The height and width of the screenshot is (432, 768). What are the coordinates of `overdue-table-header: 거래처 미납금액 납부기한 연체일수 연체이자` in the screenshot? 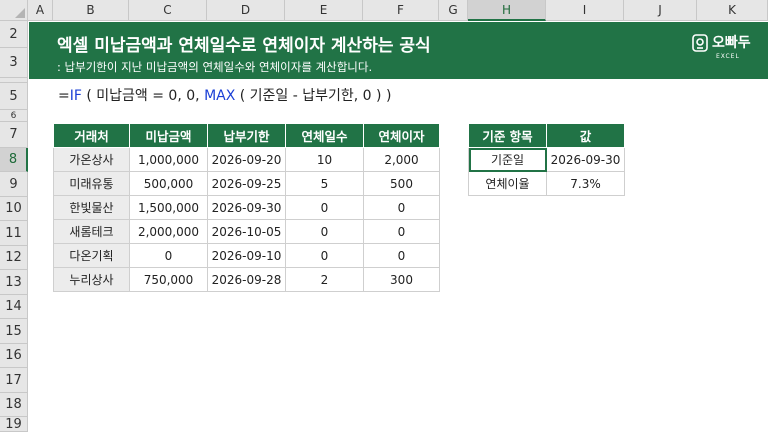 It's located at (246, 135).